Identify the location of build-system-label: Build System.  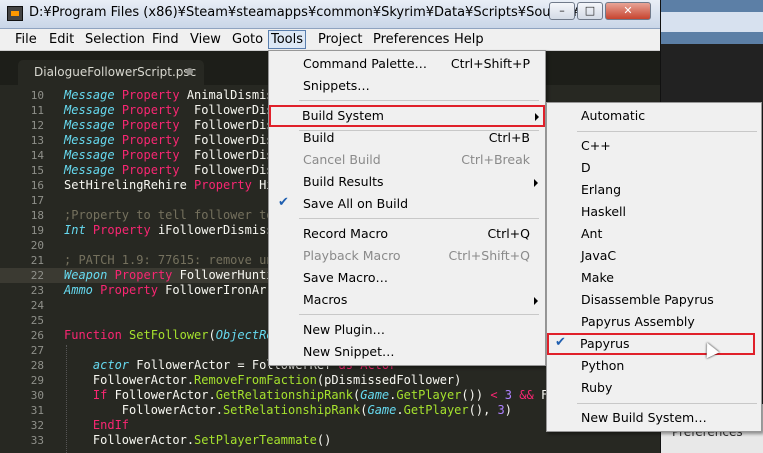
(343, 115).